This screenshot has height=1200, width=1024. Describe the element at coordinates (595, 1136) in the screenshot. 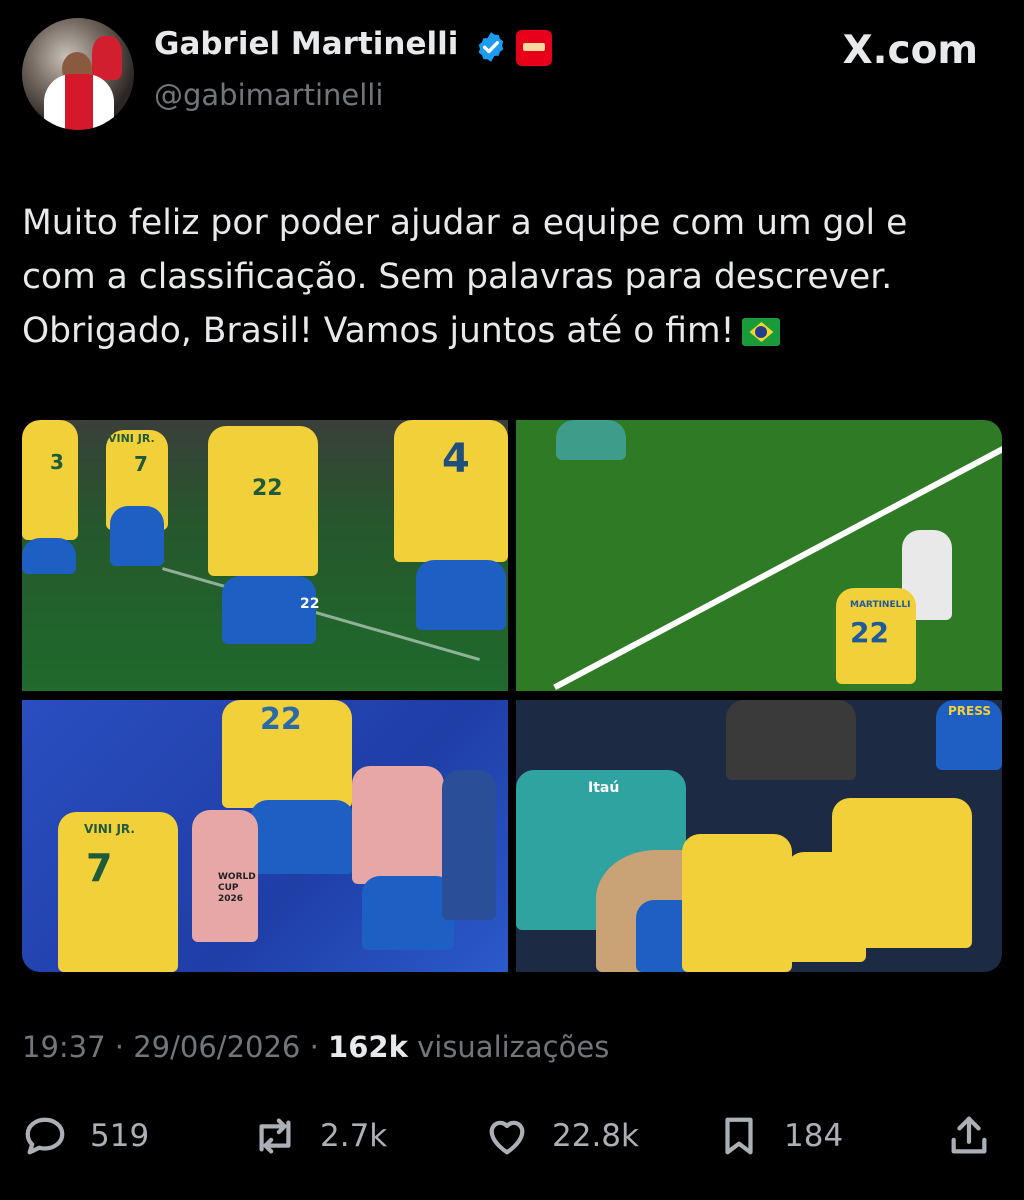

I see `like-count: 22.8k` at that location.